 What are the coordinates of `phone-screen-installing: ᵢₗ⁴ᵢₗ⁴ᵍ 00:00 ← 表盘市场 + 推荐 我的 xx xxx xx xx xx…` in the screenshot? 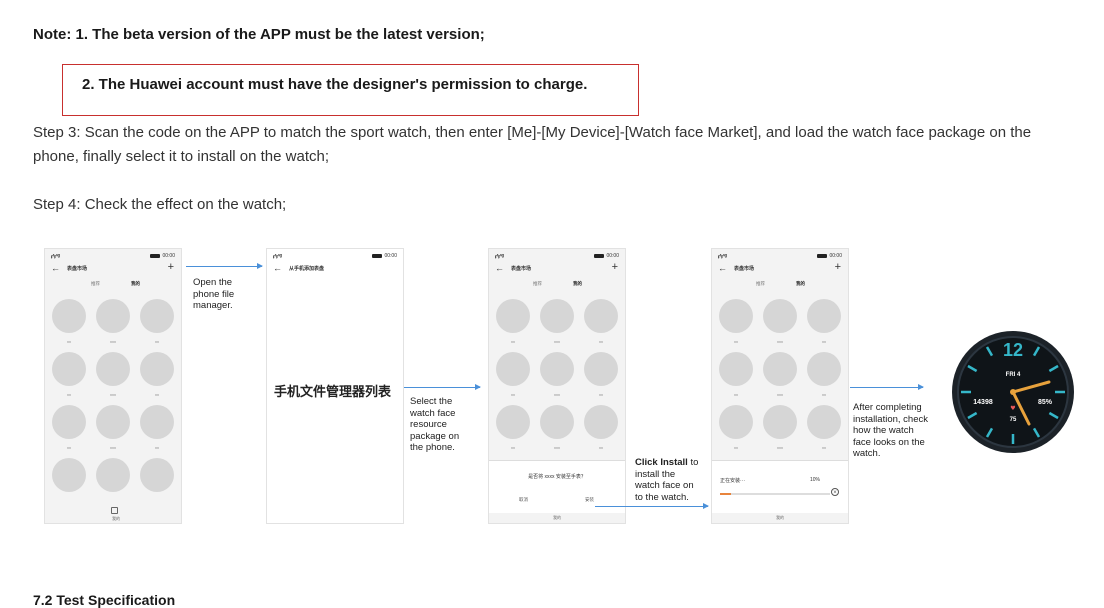 It's located at (780, 386).